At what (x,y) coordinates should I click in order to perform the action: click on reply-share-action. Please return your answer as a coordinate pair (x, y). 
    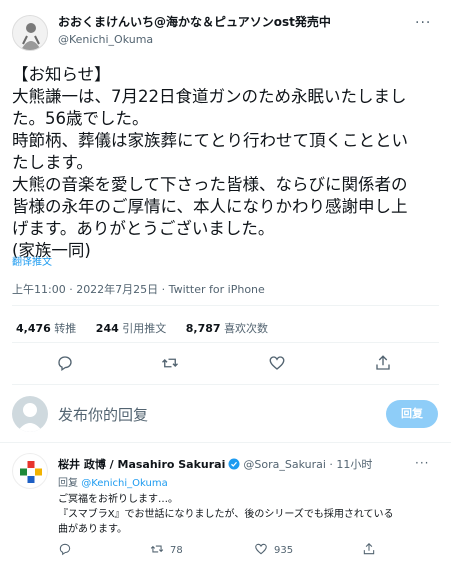
    Looking at the image, I should click on (372, 549).